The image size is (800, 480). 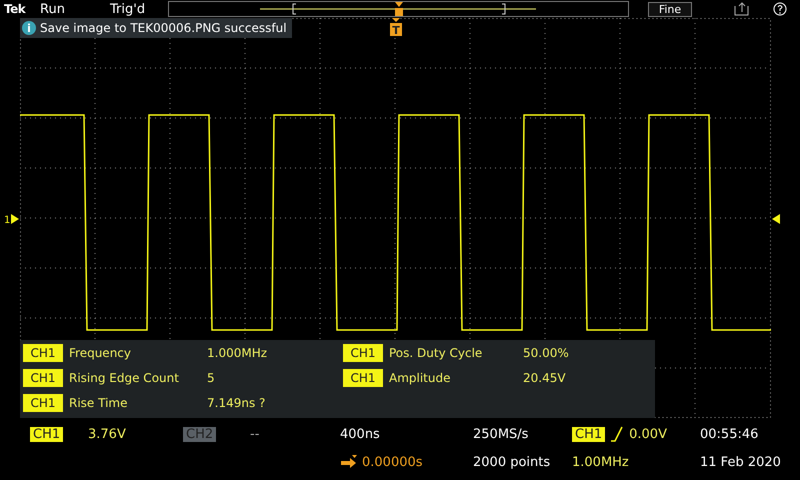 I want to click on measurement-value: 5, so click(x=211, y=377).